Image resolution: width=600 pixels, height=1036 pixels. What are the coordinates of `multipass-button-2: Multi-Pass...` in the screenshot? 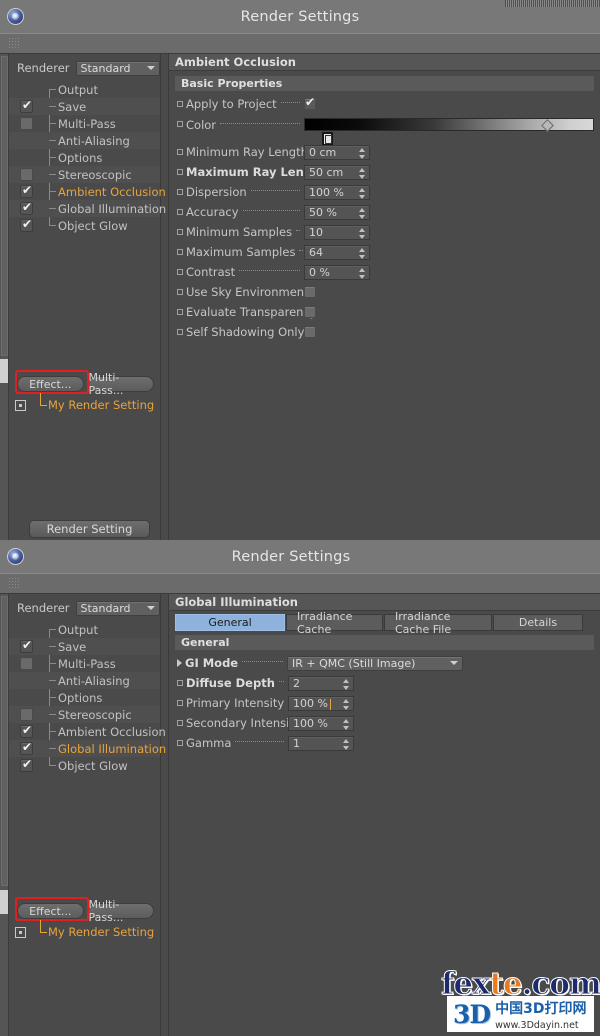 It's located at (120, 911).